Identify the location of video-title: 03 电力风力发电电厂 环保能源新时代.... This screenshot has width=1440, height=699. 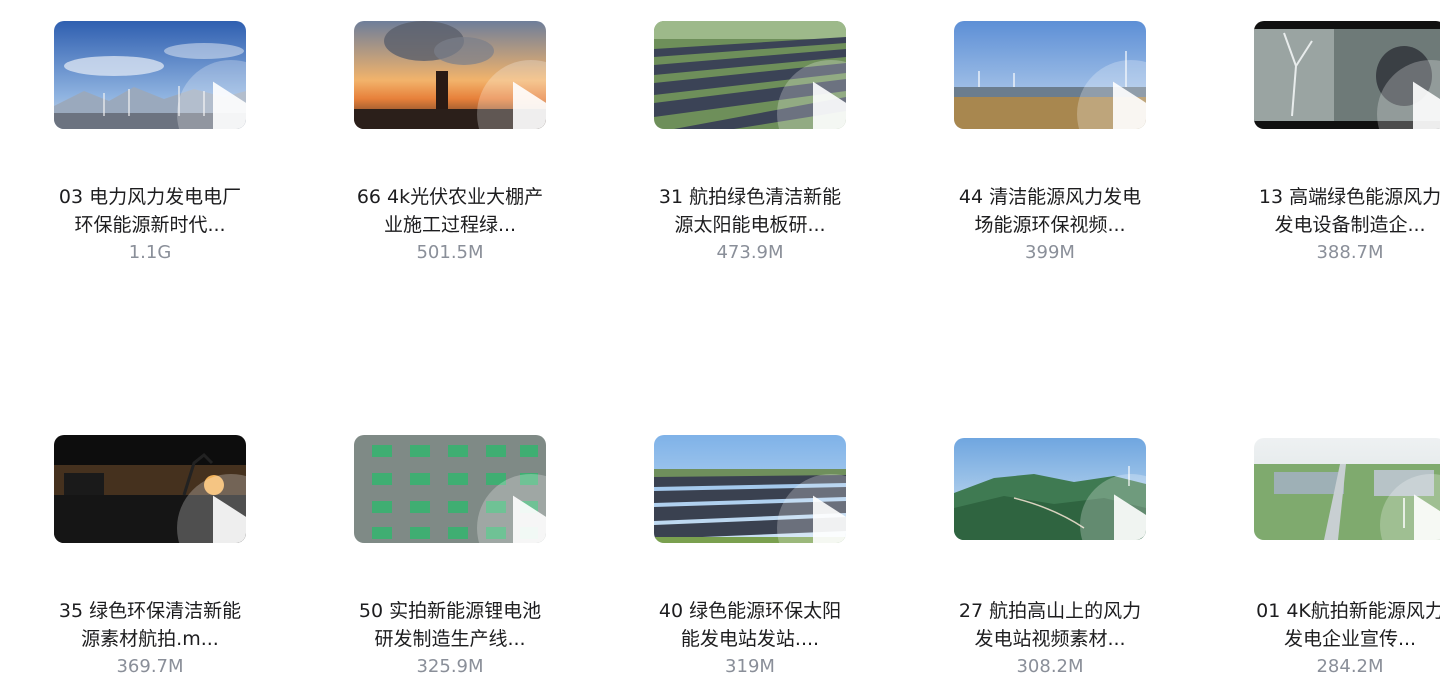
(150, 211).